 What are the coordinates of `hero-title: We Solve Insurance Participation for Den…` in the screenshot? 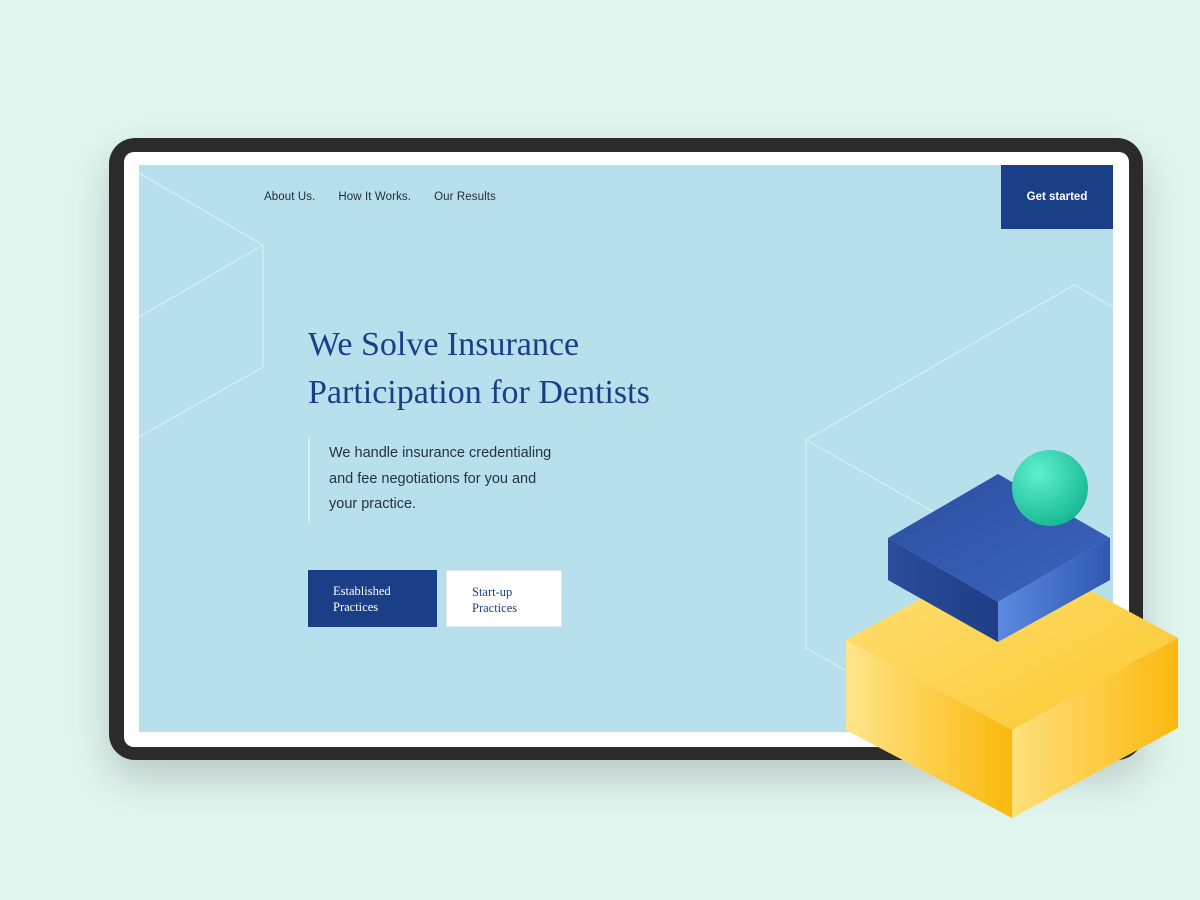 It's located at (518, 369).